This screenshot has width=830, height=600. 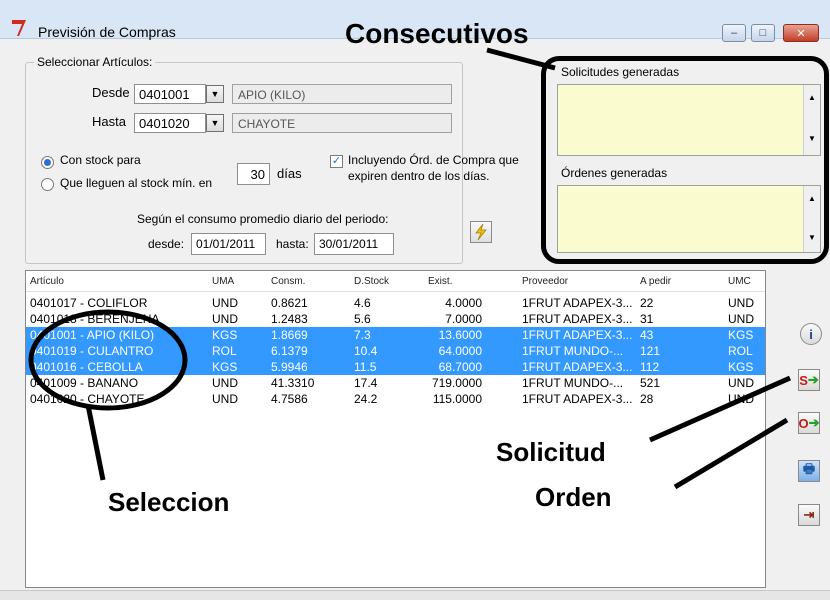 I want to click on exit-door-icon: ⇥, so click(x=809, y=514).